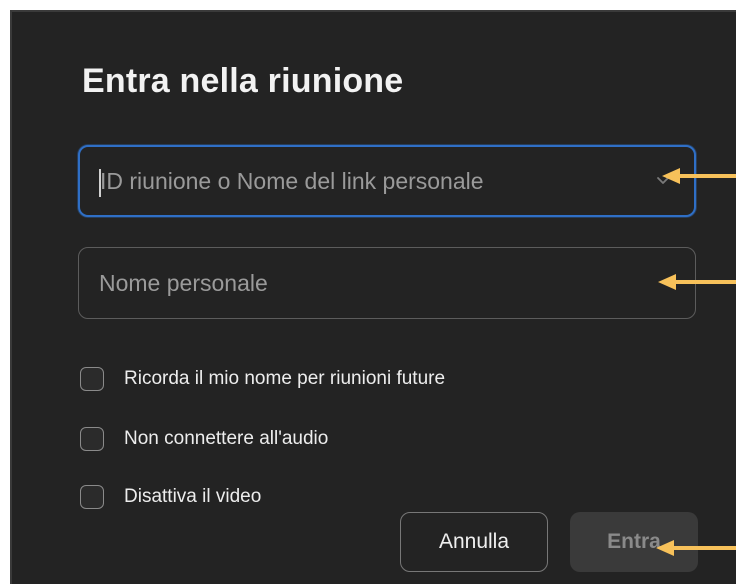 The height and width of the screenshot is (584, 736). I want to click on dialog-title: Entra nella riunione, so click(243, 81).